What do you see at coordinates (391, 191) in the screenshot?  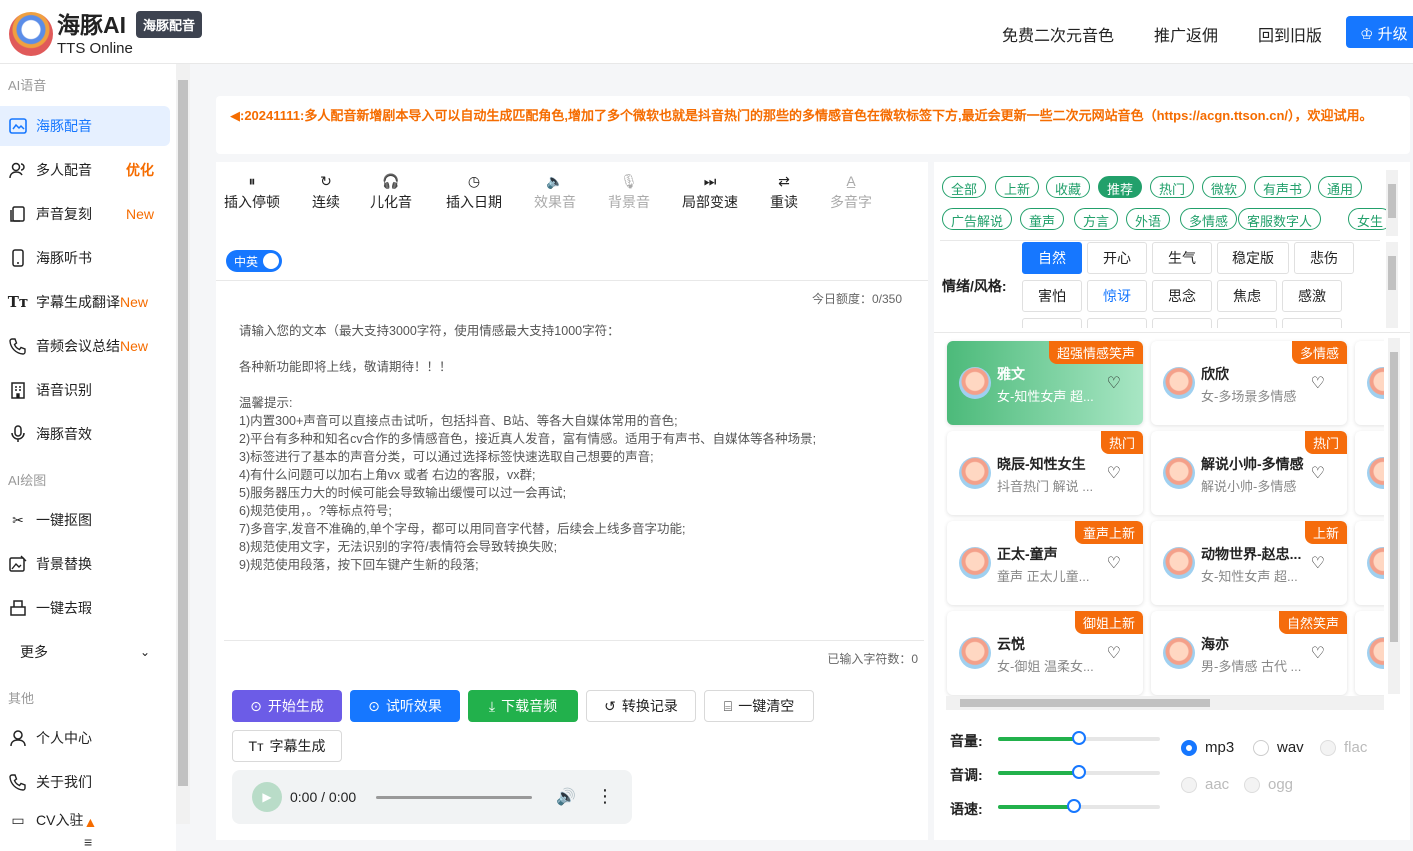 I see `tool-erhua: 🎧 儿化音` at bounding box center [391, 191].